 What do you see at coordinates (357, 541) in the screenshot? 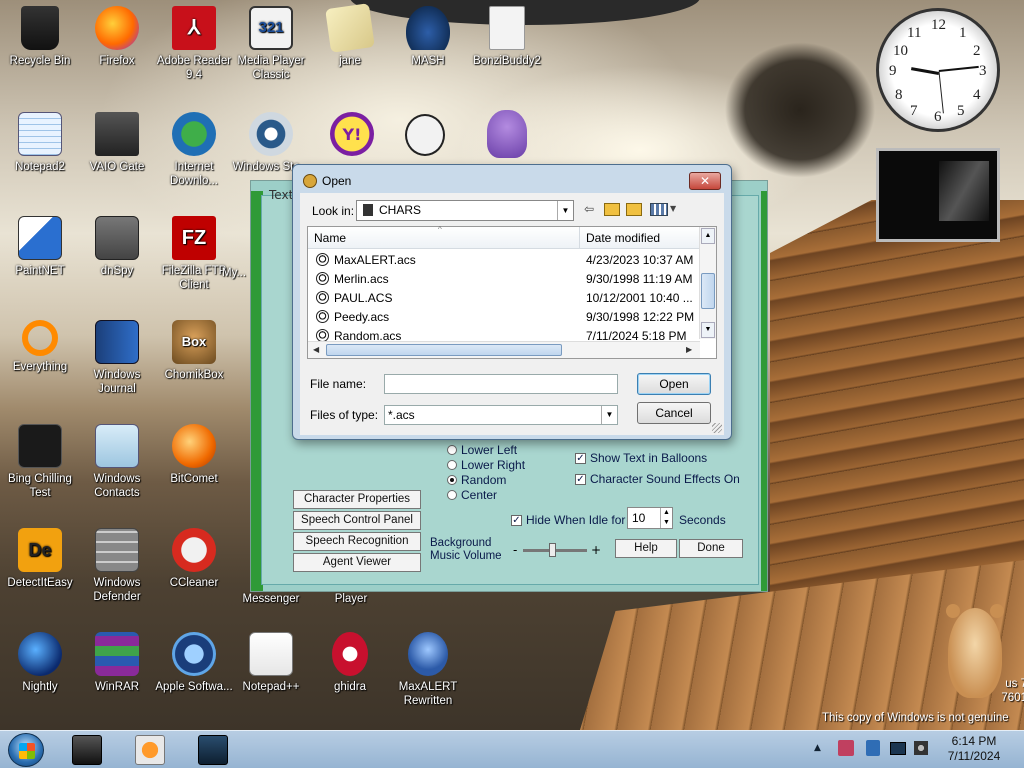
I see `speech-recognition-button: Speech Recognition` at bounding box center [357, 541].